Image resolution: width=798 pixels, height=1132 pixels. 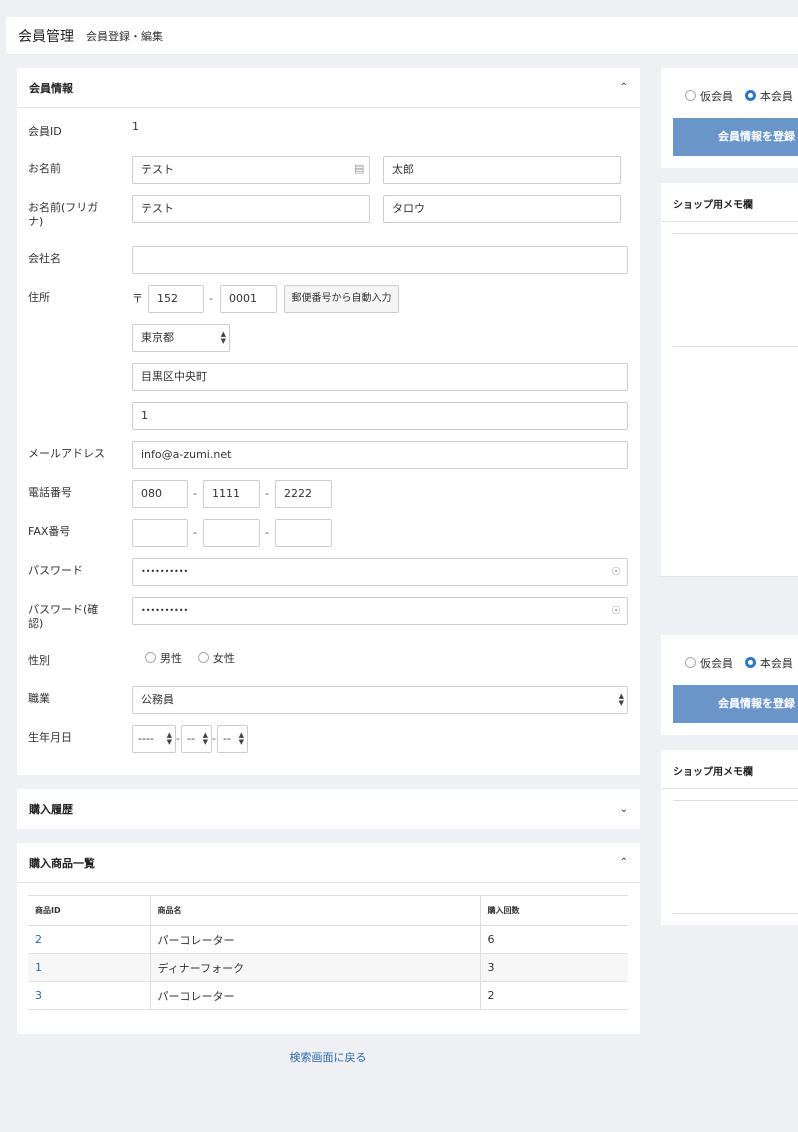 I want to click on page-header: 会員管理 会員登録・編集, so click(x=402, y=36).